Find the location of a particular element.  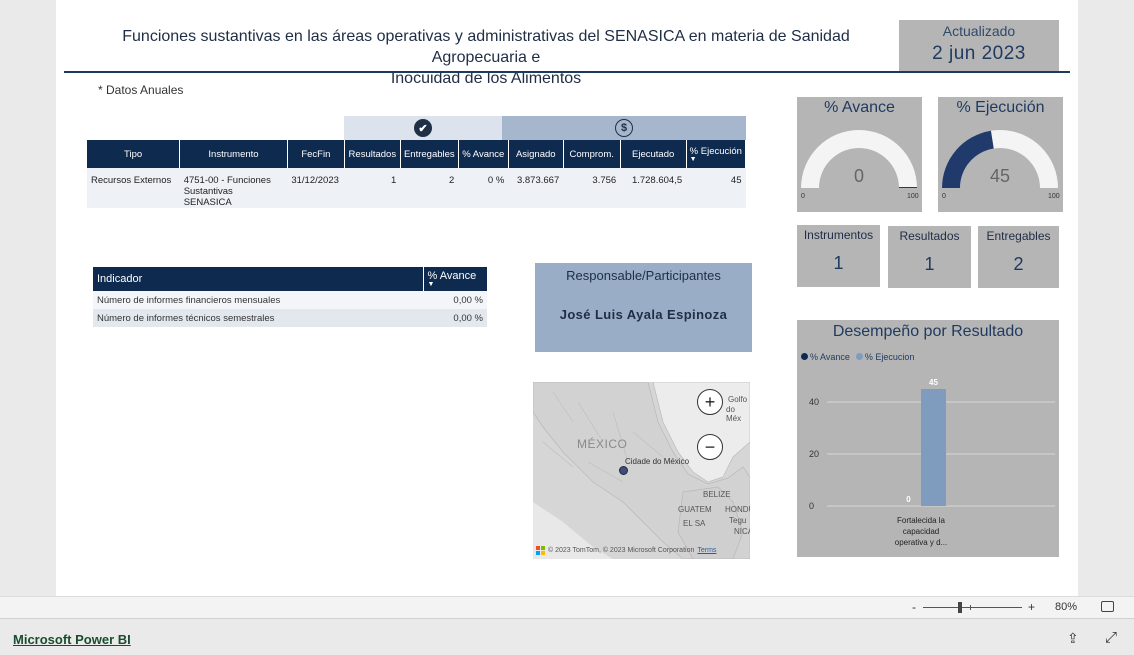

col-header-ind-avance: % Avance ▼ is located at coordinates (454, 279).